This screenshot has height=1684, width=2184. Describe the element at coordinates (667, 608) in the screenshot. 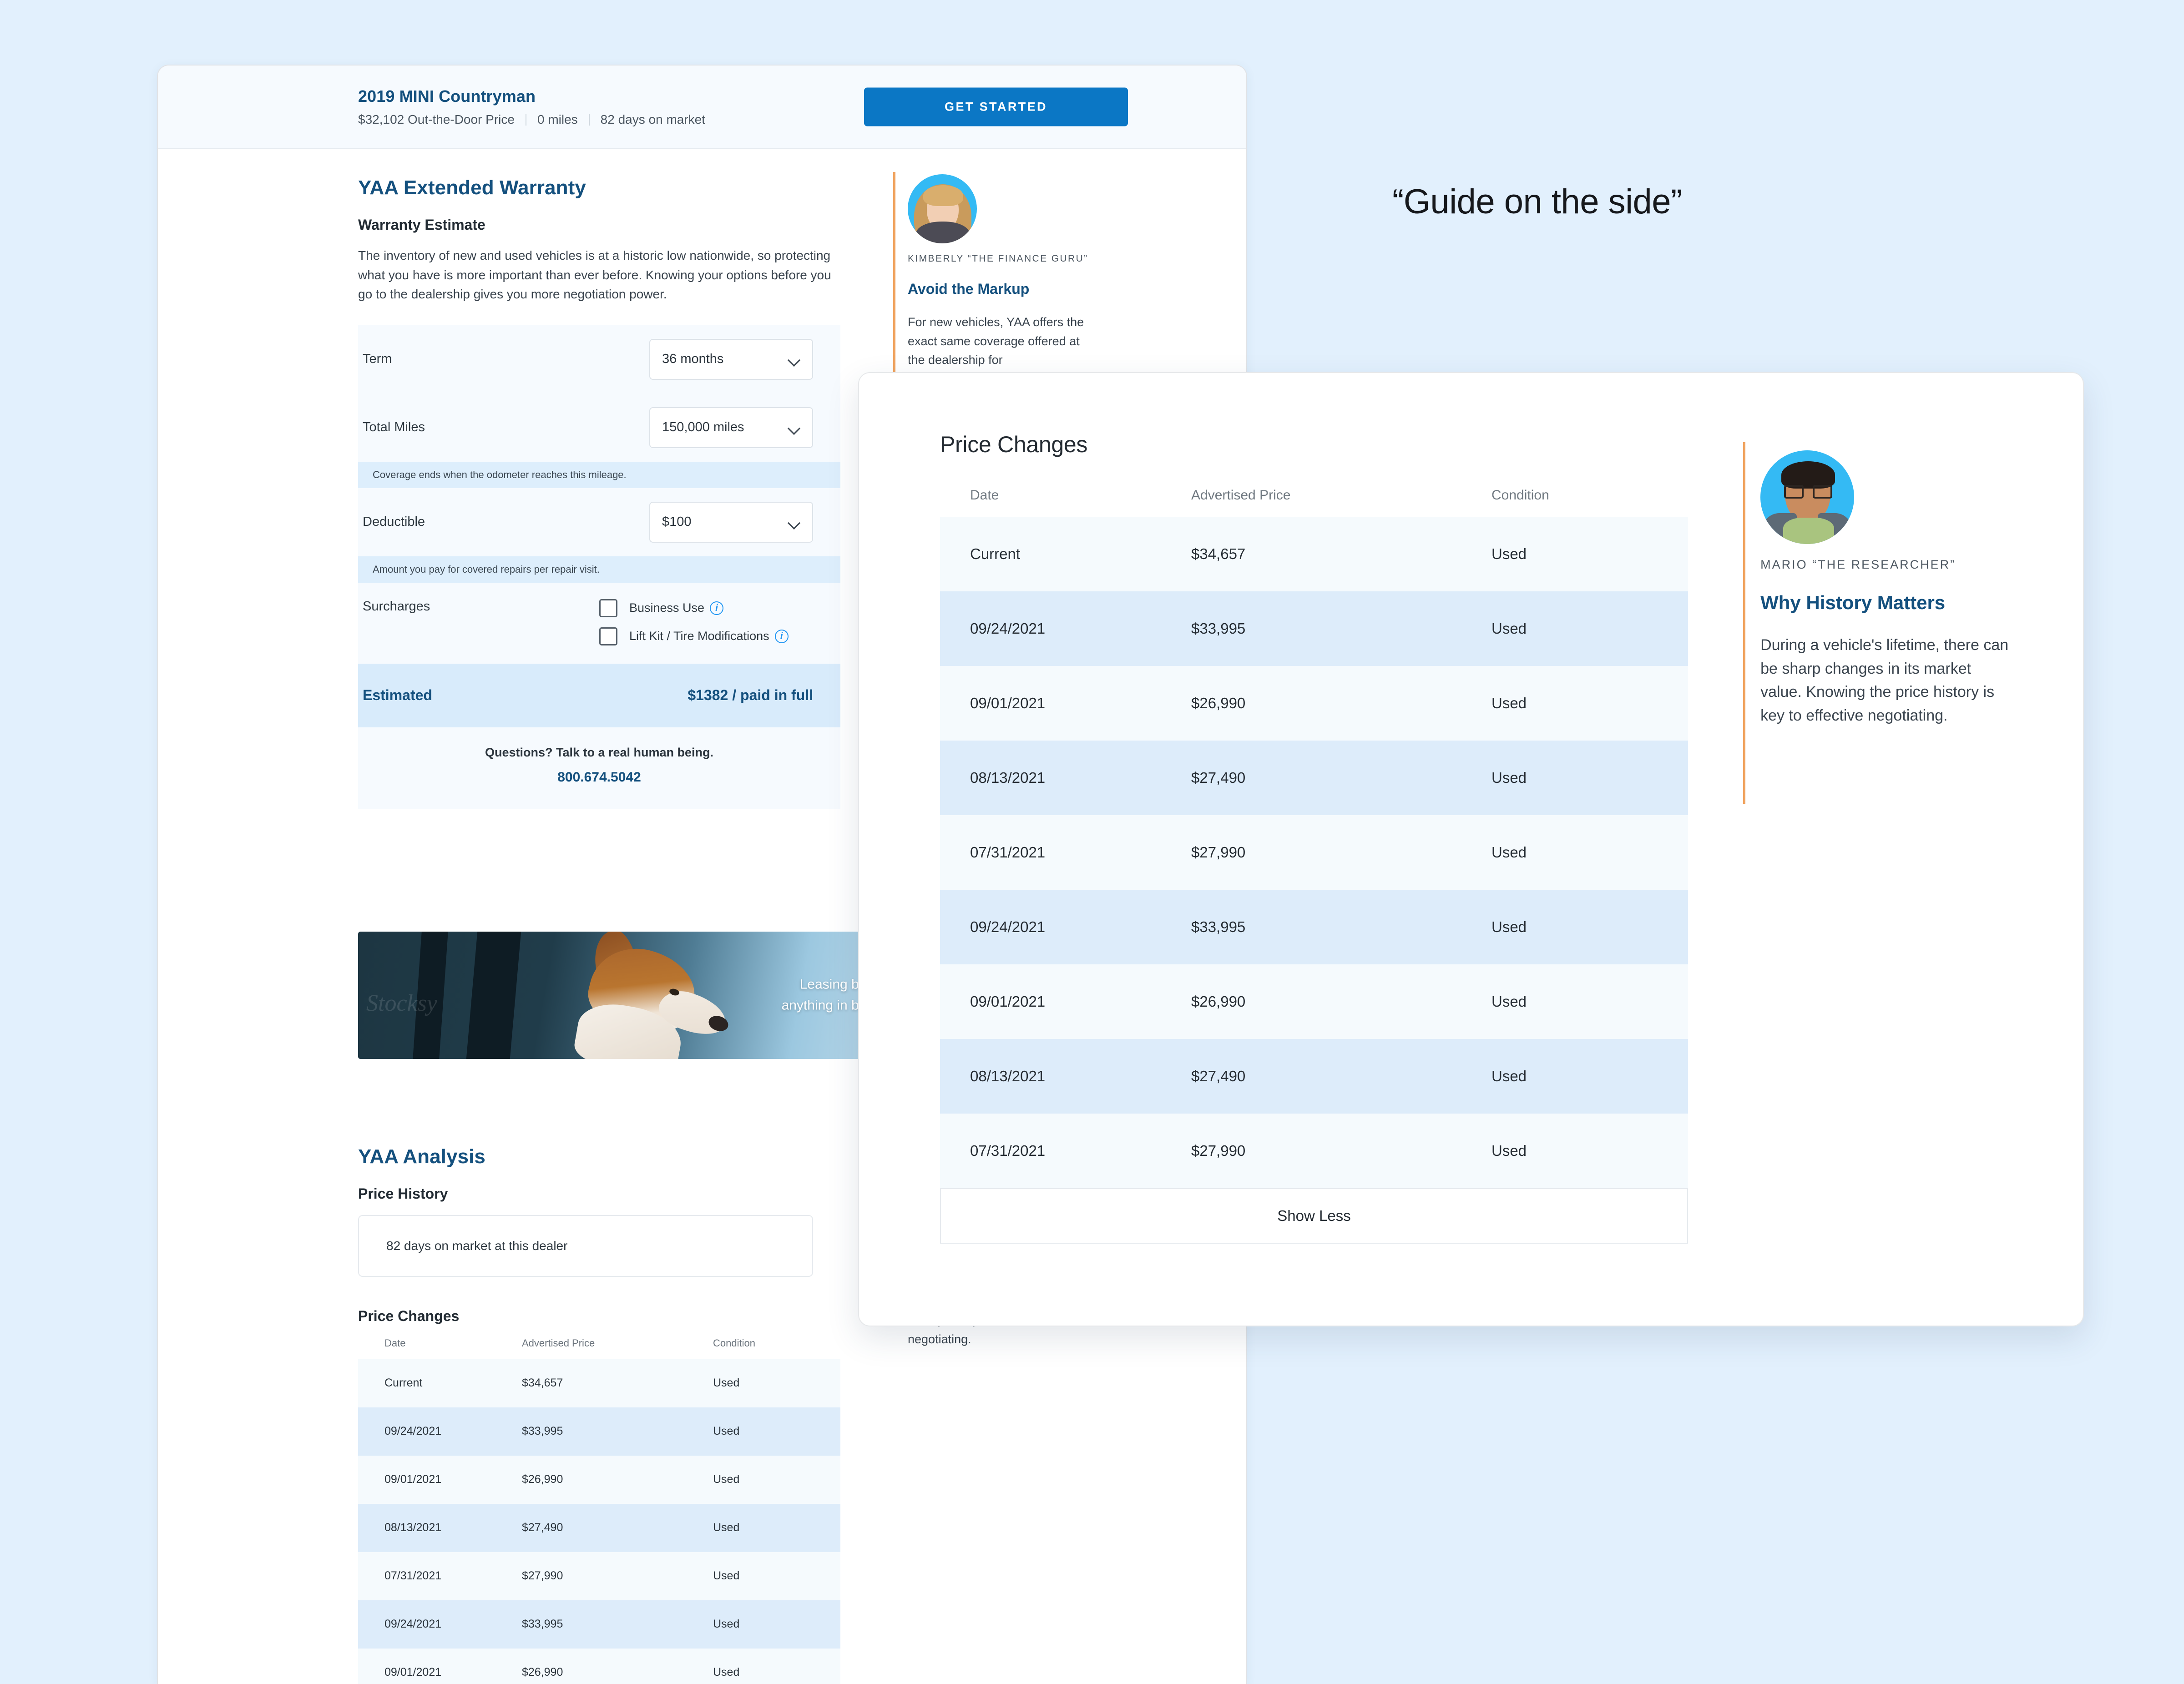

I see `business-use-label: Business Use` at that location.